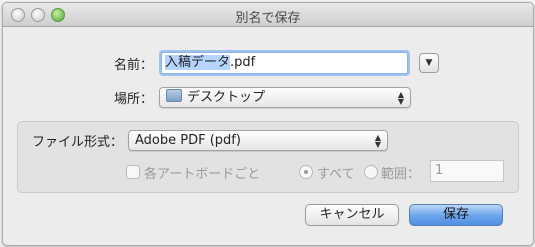 The width and height of the screenshot is (535, 247). What do you see at coordinates (306, 172) in the screenshot?
I see `all-radio` at bounding box center [306, 172].